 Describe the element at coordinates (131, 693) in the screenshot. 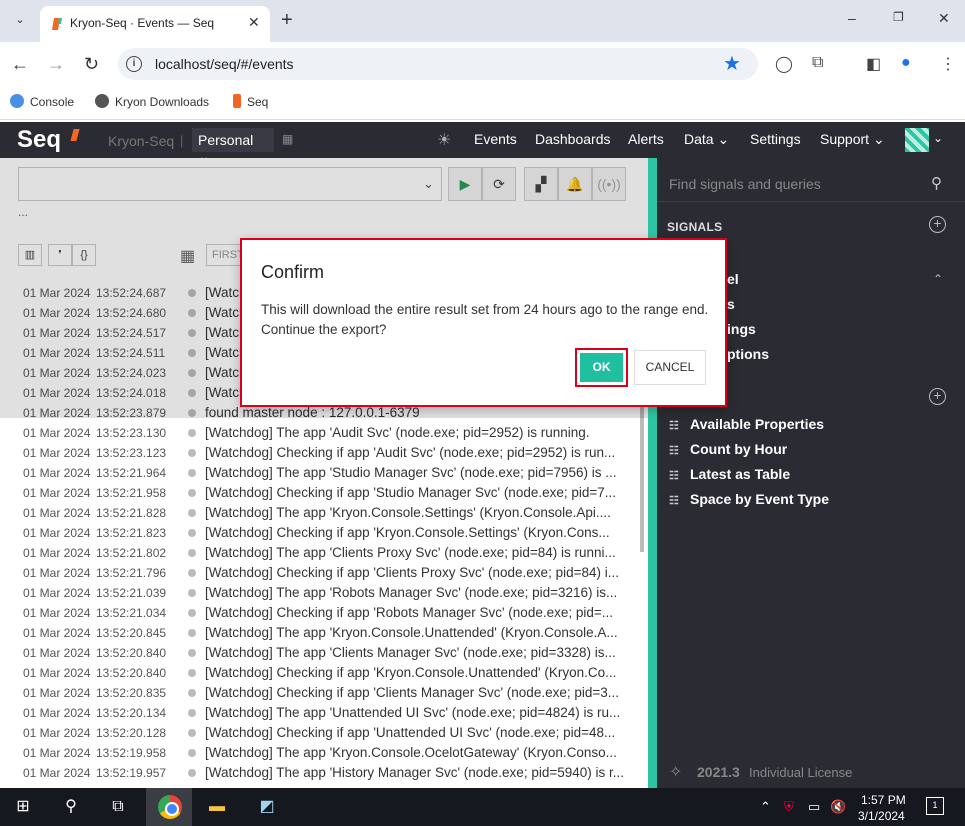

I see `event-time: 13:52:20.835` at that location.